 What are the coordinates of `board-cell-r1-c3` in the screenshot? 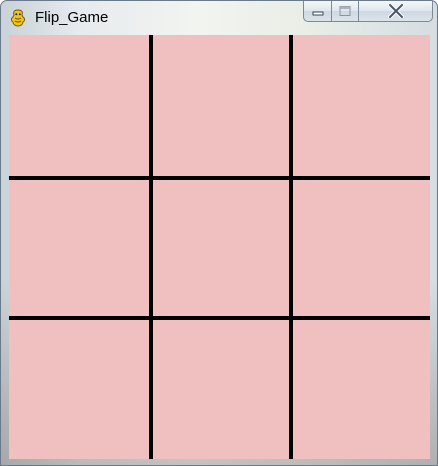 It's located at (359, 105).